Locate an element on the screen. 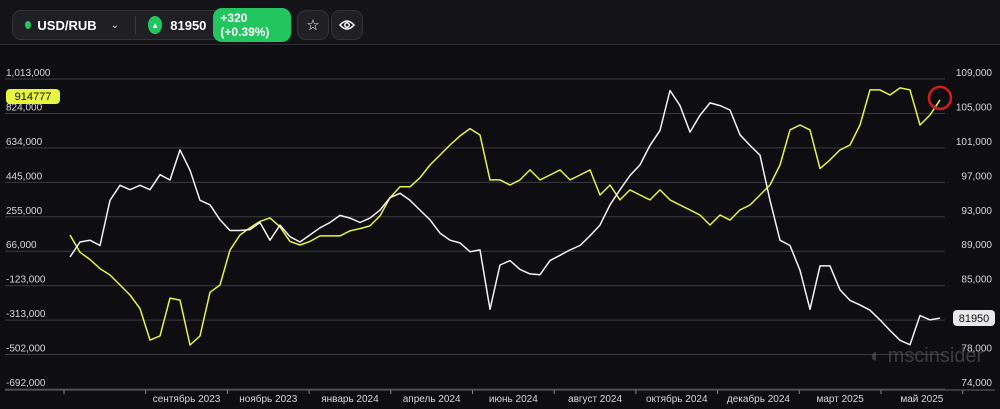 The width and height of the screenshot is (1000, 409). x-tick-label: октябрь 2024 is located at coordinates (677, 399).